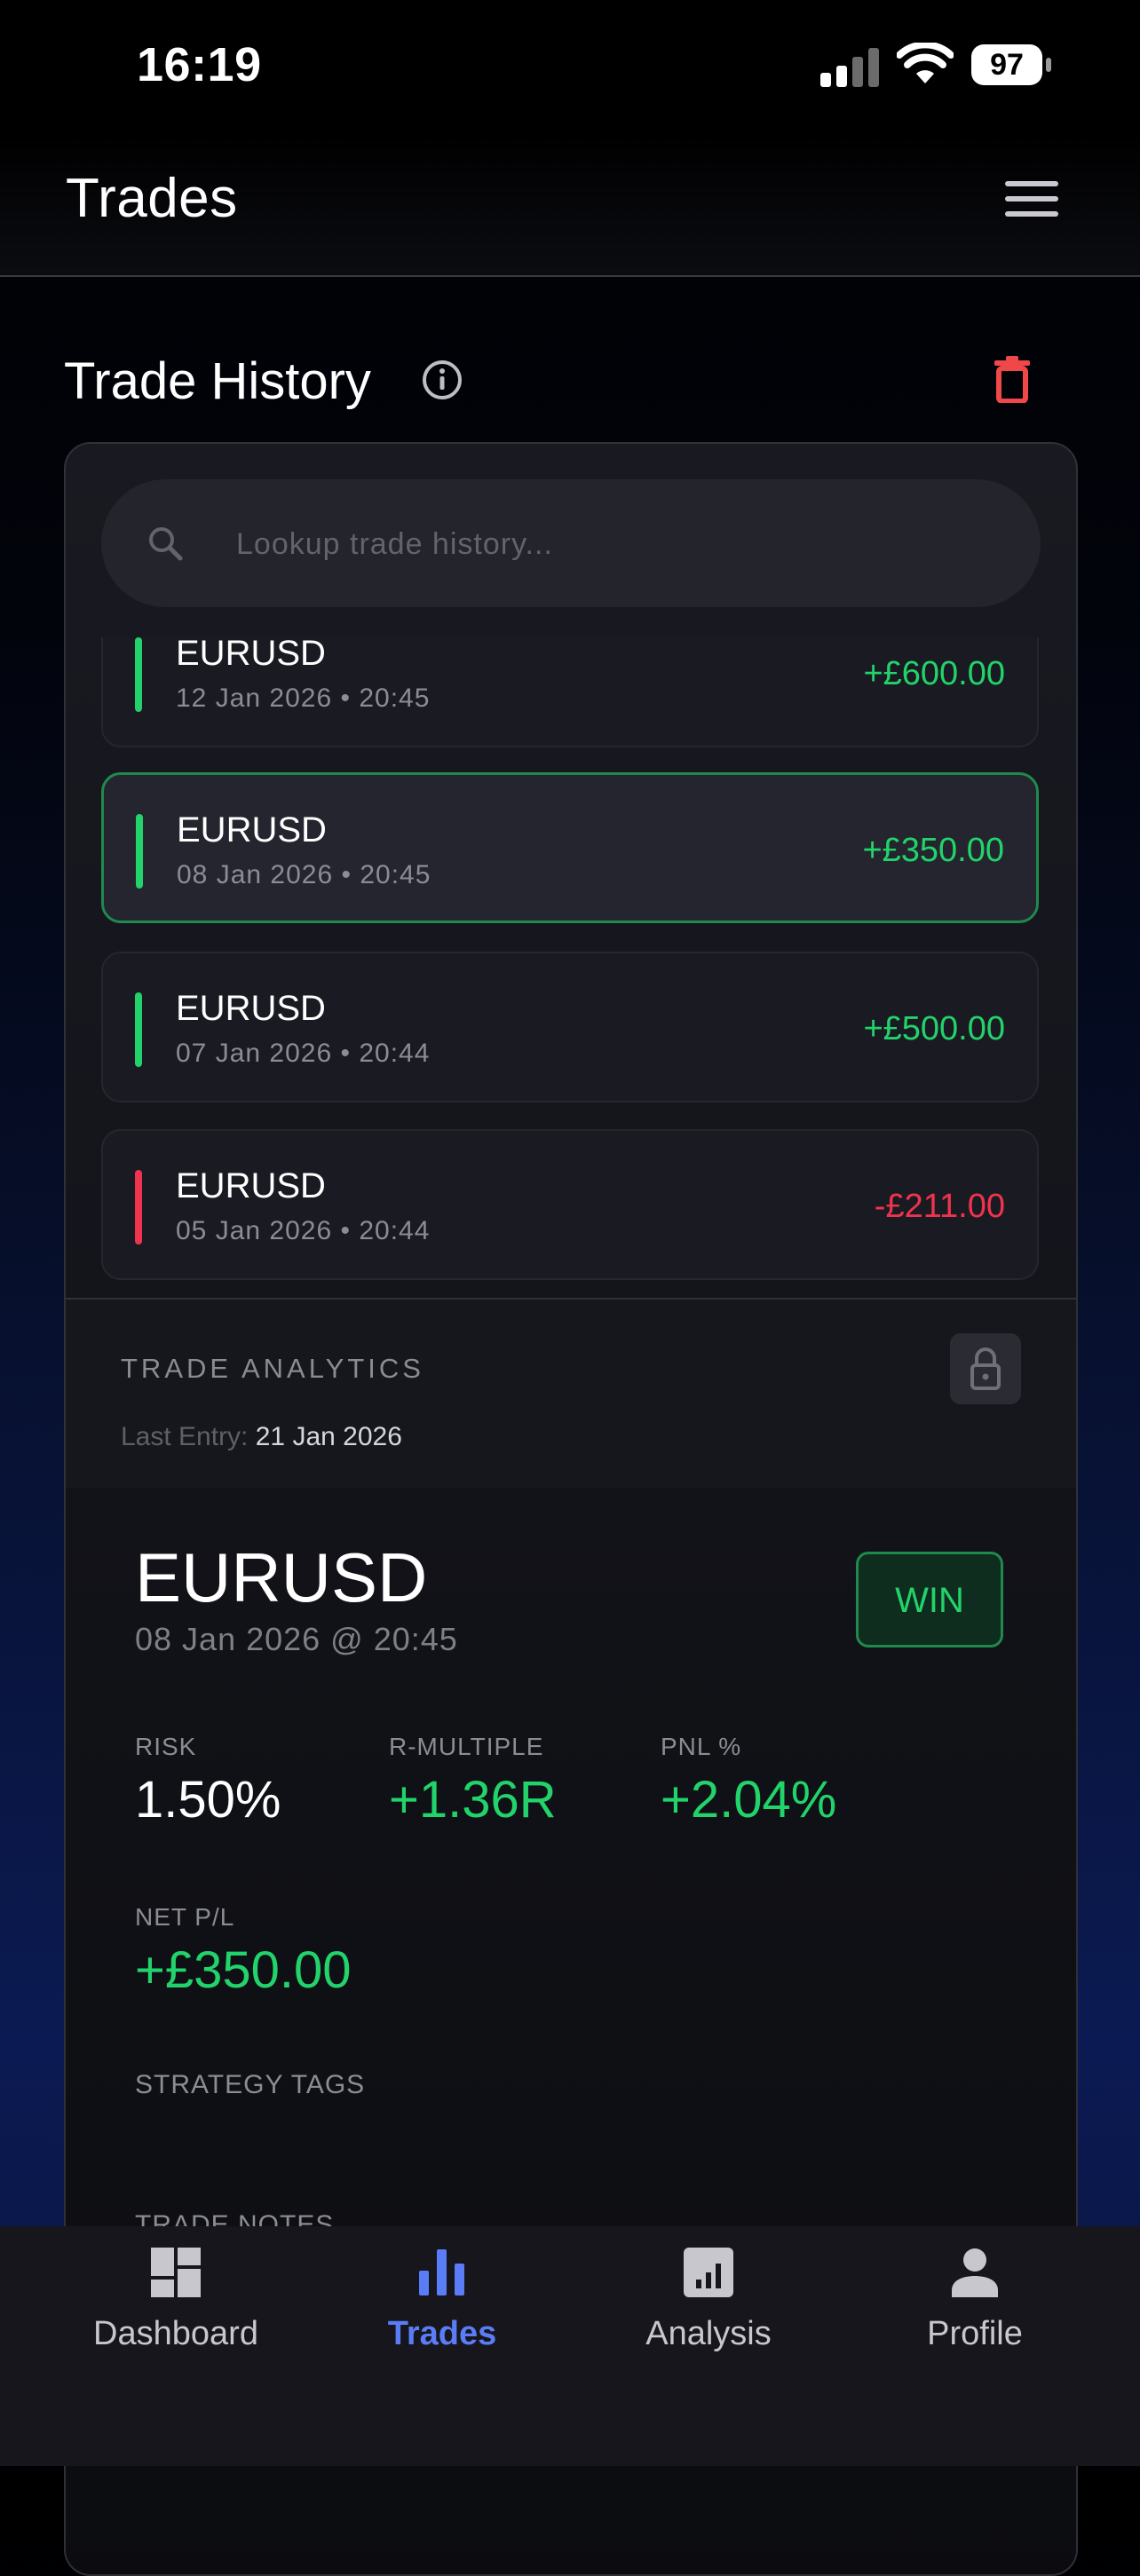  What do you see at coordinates (442, 380) in the screenshot?
I see `info-icon` at bounding box center [442, 380].